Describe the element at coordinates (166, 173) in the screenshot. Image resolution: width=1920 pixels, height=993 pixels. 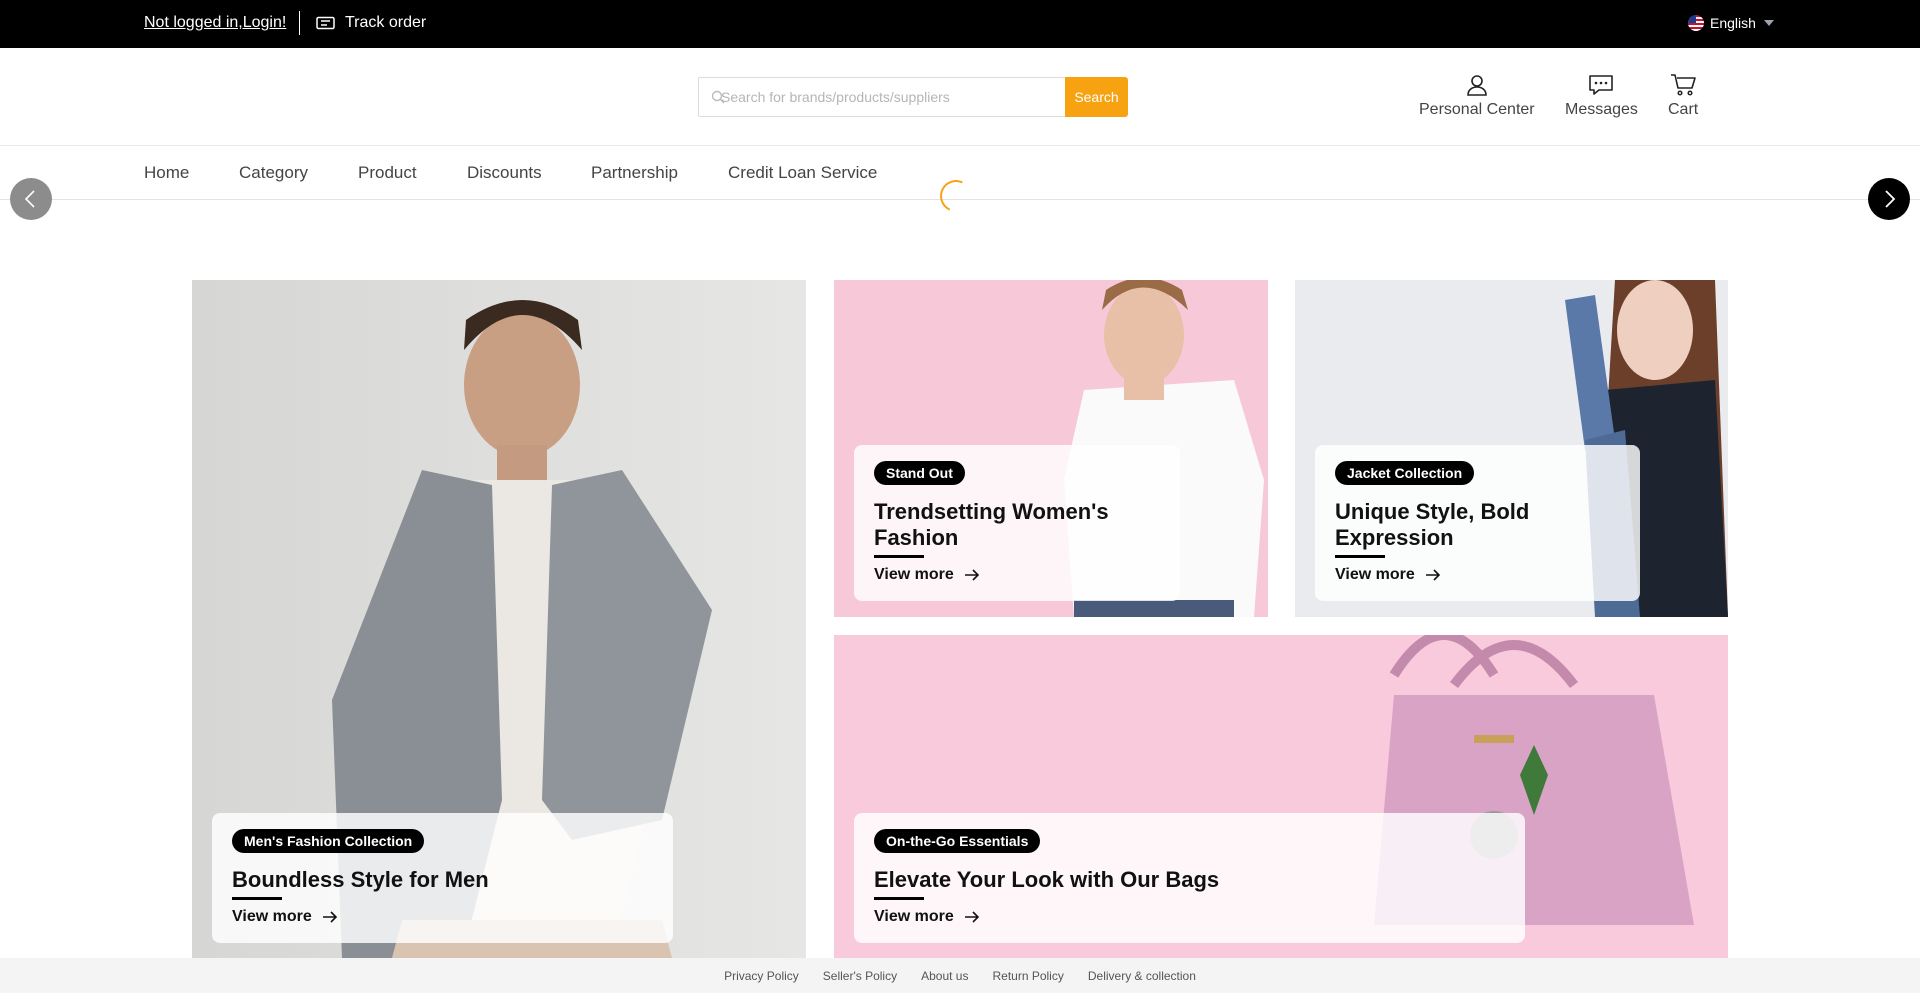
I see `nav-item-home: Home` at that location.